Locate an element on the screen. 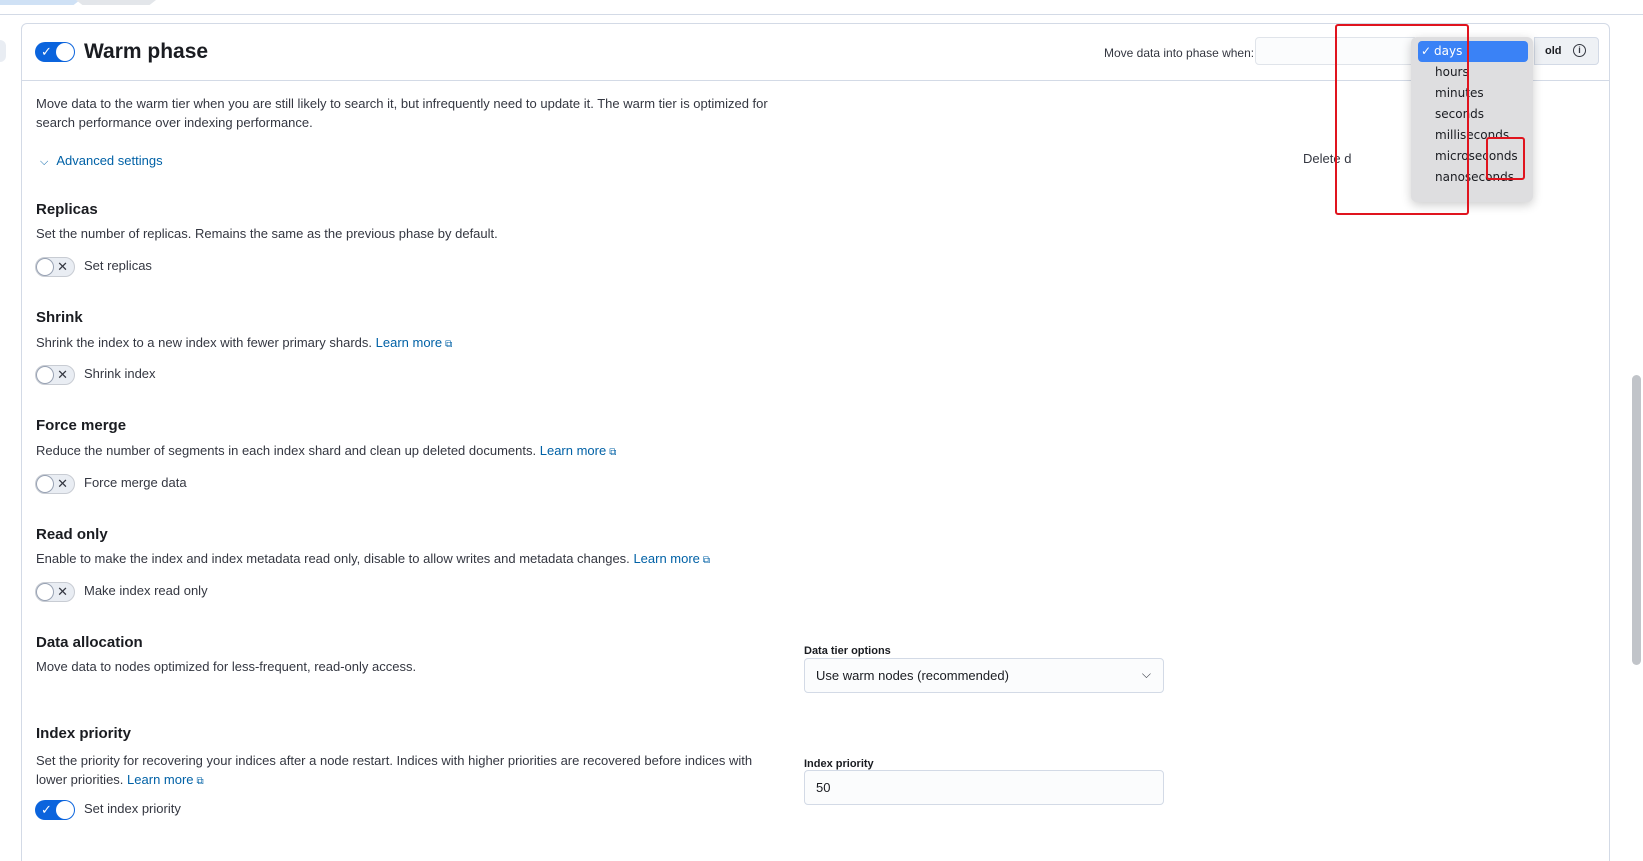 This screenshot has height=861, width=1643. shrink-learn-more-link: Learn more is located at coordinates (409, 342).